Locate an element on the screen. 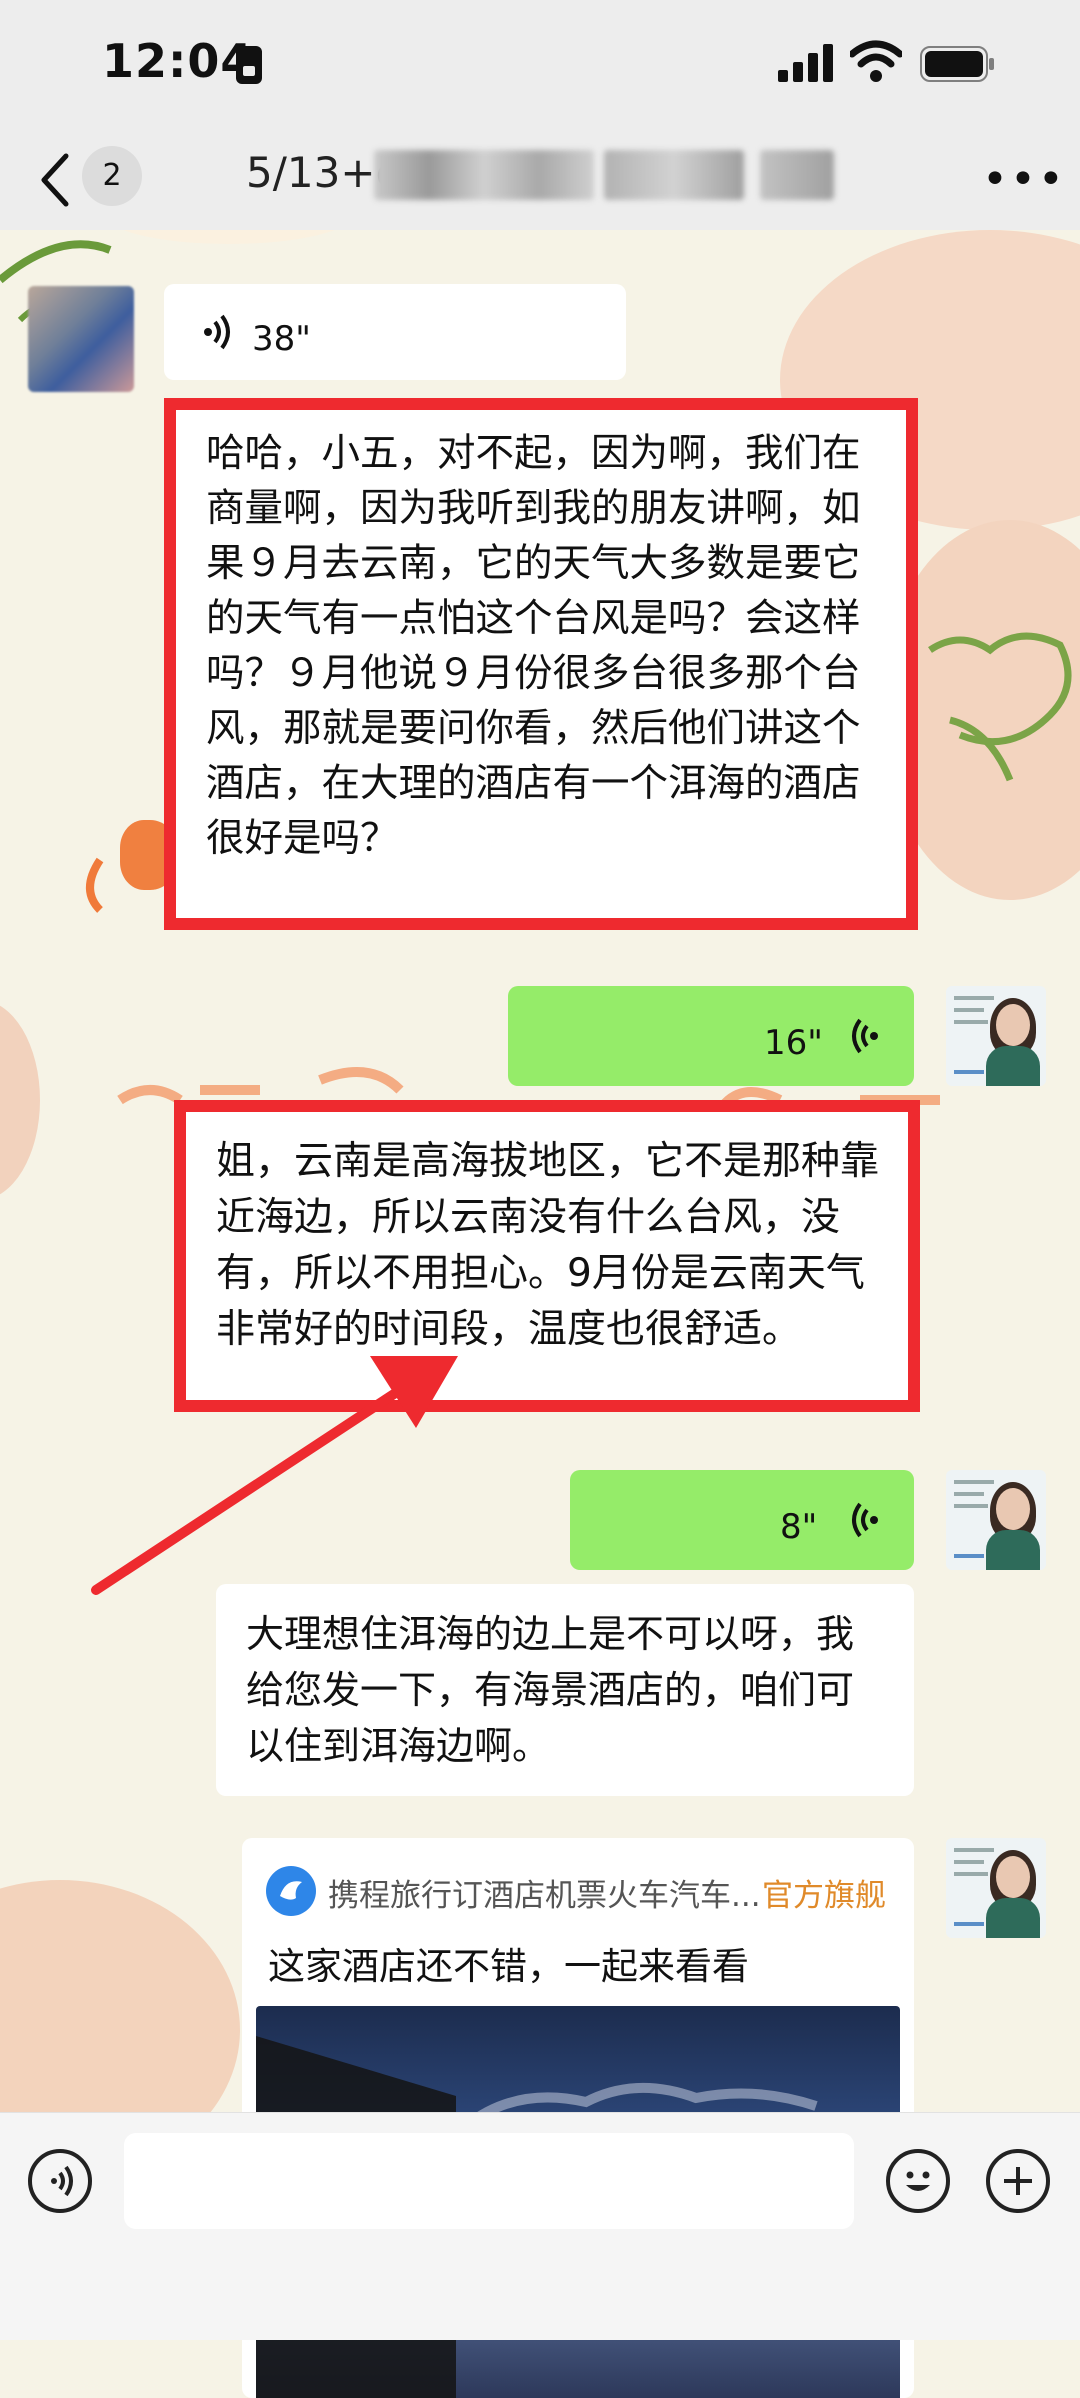  voice-message-outgoing: 16" is located at coordinates (711, 1036).